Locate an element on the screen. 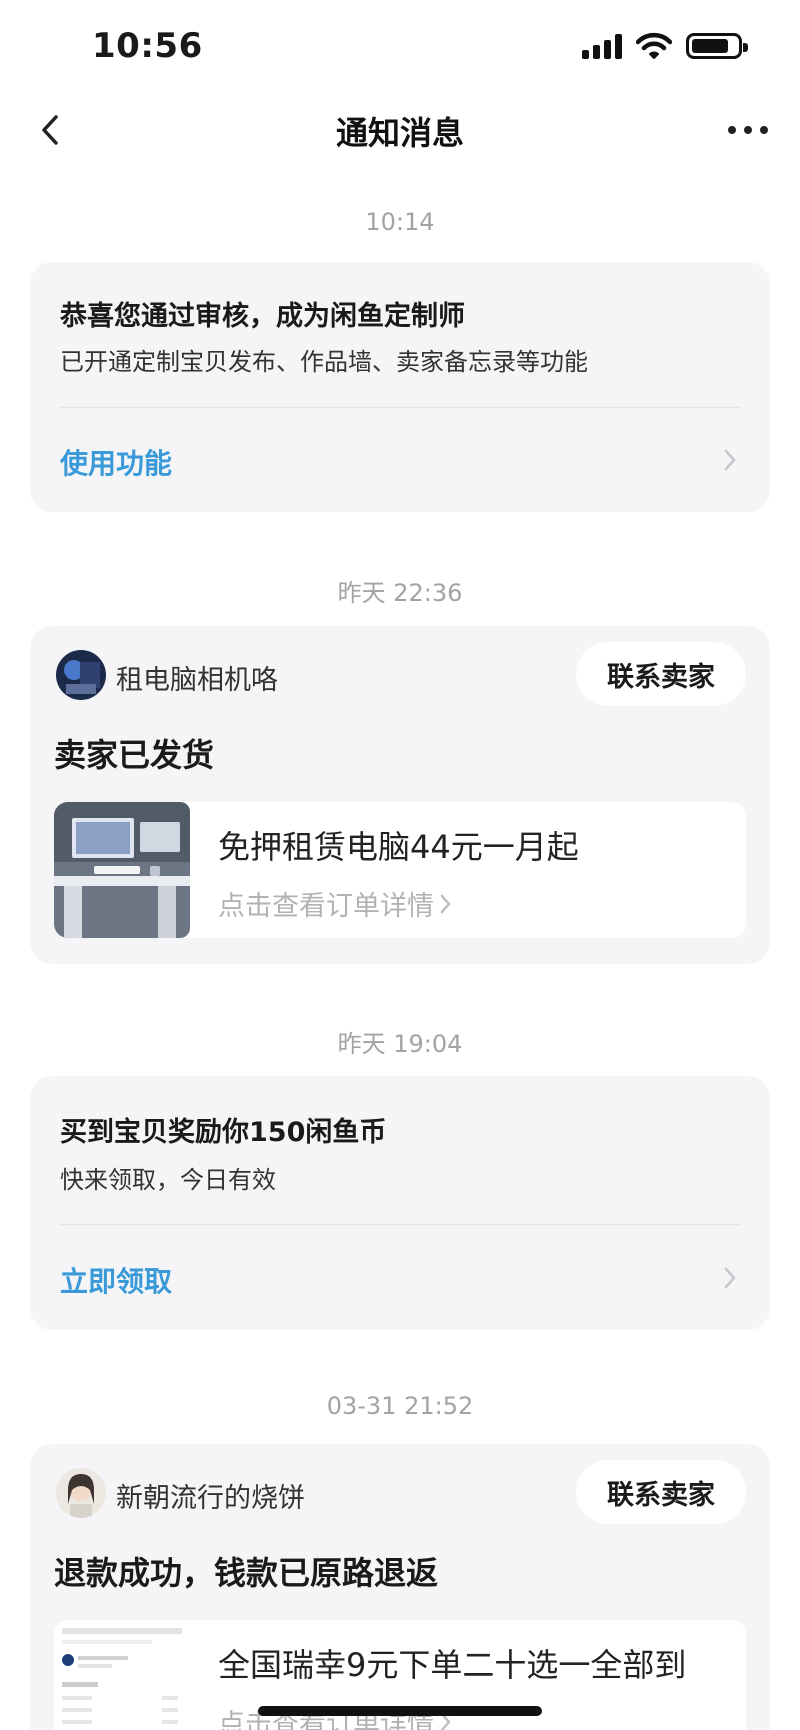  status-time: 10:56 is located at coordinates (147, 46).